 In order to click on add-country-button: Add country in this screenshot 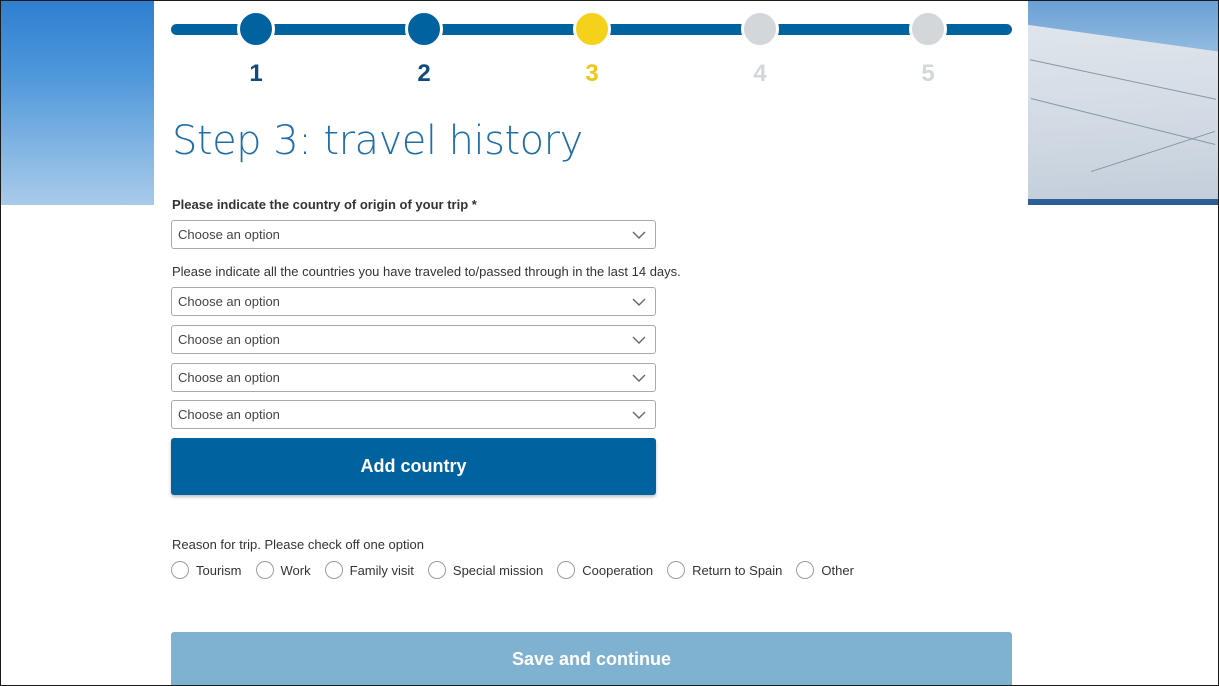, I will do `click(413, 466)`.